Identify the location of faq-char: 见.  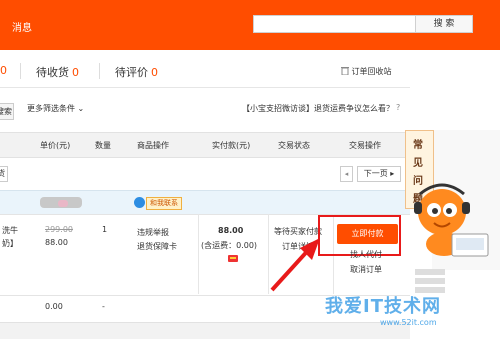
(418, 163).